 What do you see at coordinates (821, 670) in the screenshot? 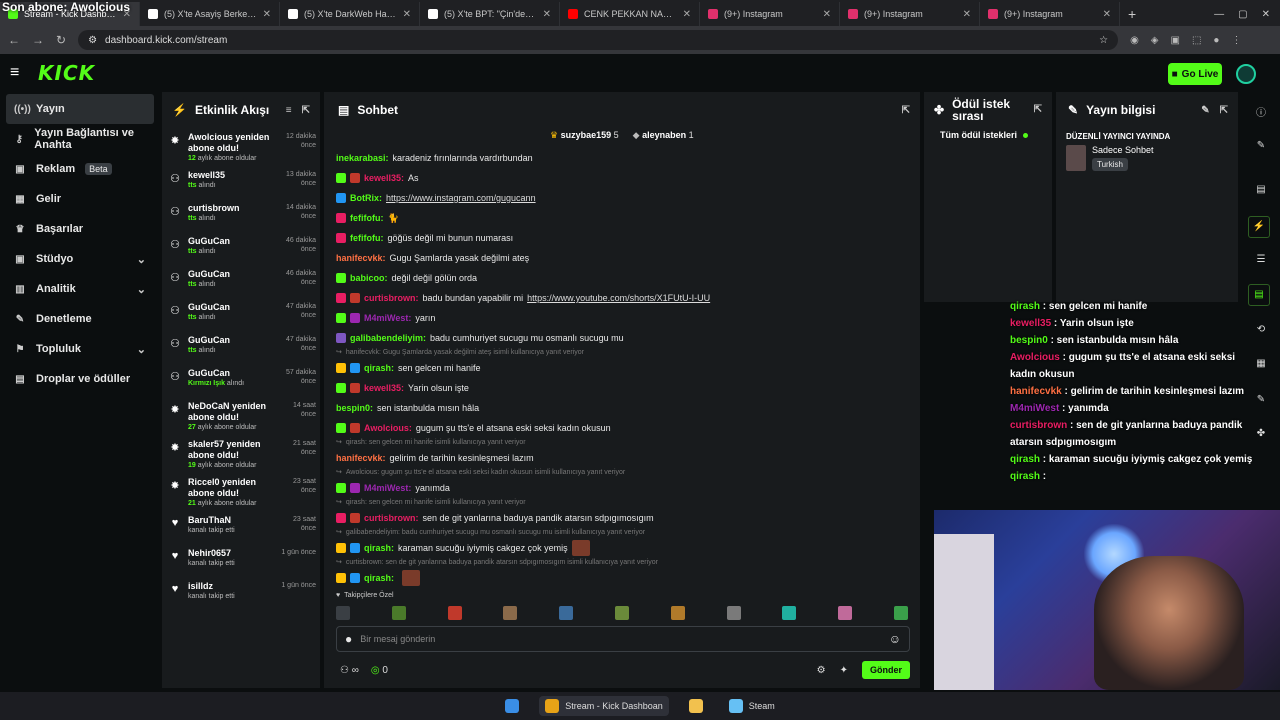
I see `settings-gear-icon: ⚙` at bounding box center [821, 670].